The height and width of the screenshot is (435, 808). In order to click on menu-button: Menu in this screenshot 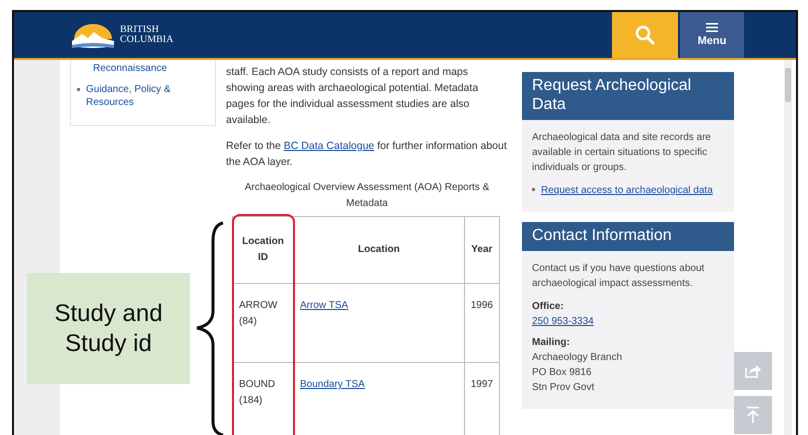, I will do `click(712, 35)`.